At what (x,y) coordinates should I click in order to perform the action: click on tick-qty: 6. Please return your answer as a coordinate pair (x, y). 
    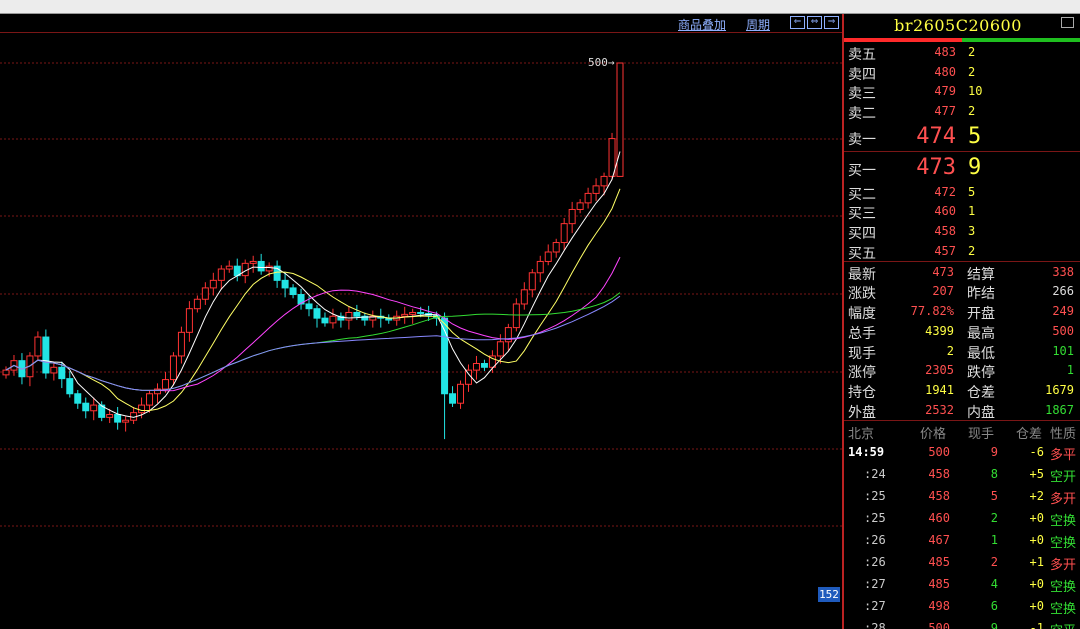
    Looking at the image, I should click on (994, 605).